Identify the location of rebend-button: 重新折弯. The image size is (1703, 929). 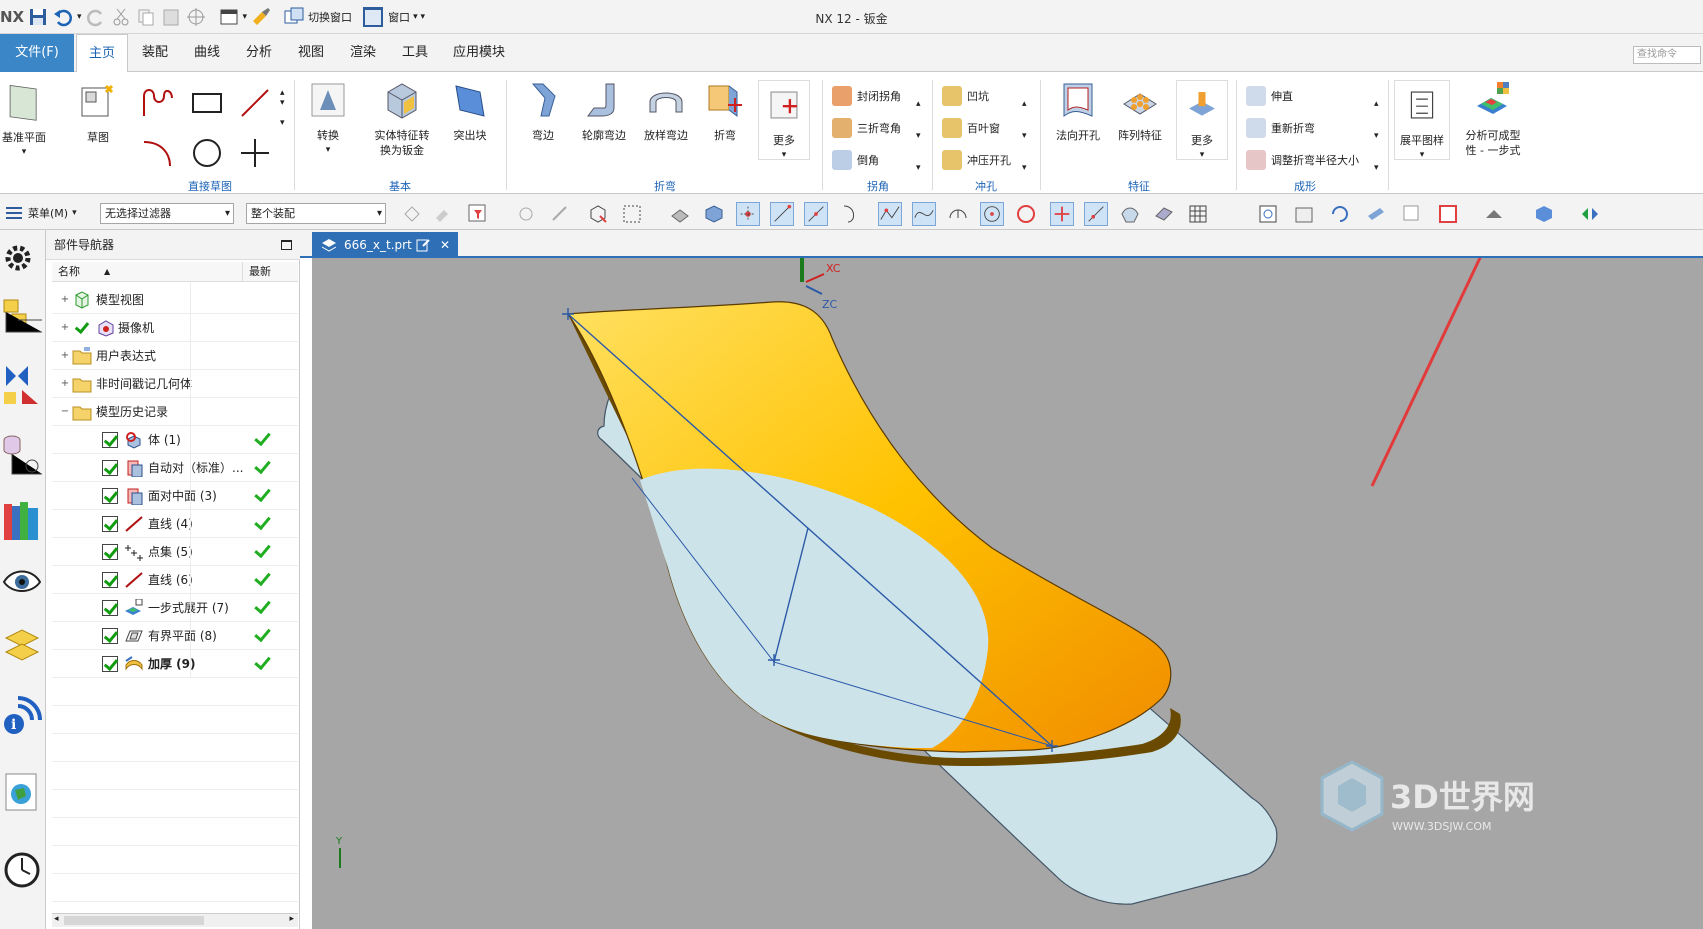
(1280, 128).